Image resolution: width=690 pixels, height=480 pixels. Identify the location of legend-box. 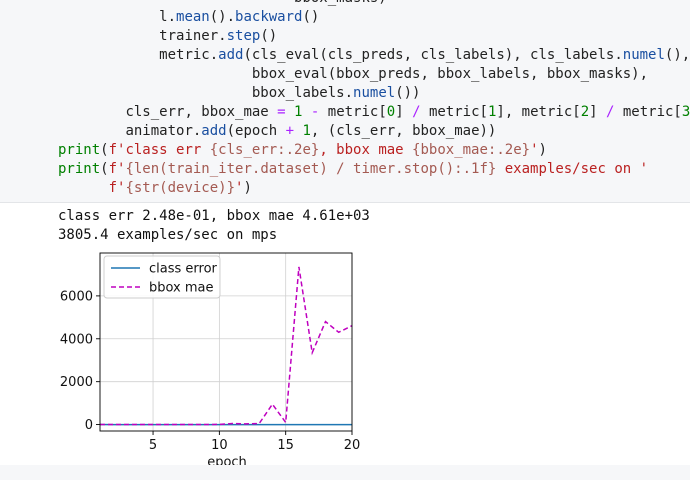
(162, 277).